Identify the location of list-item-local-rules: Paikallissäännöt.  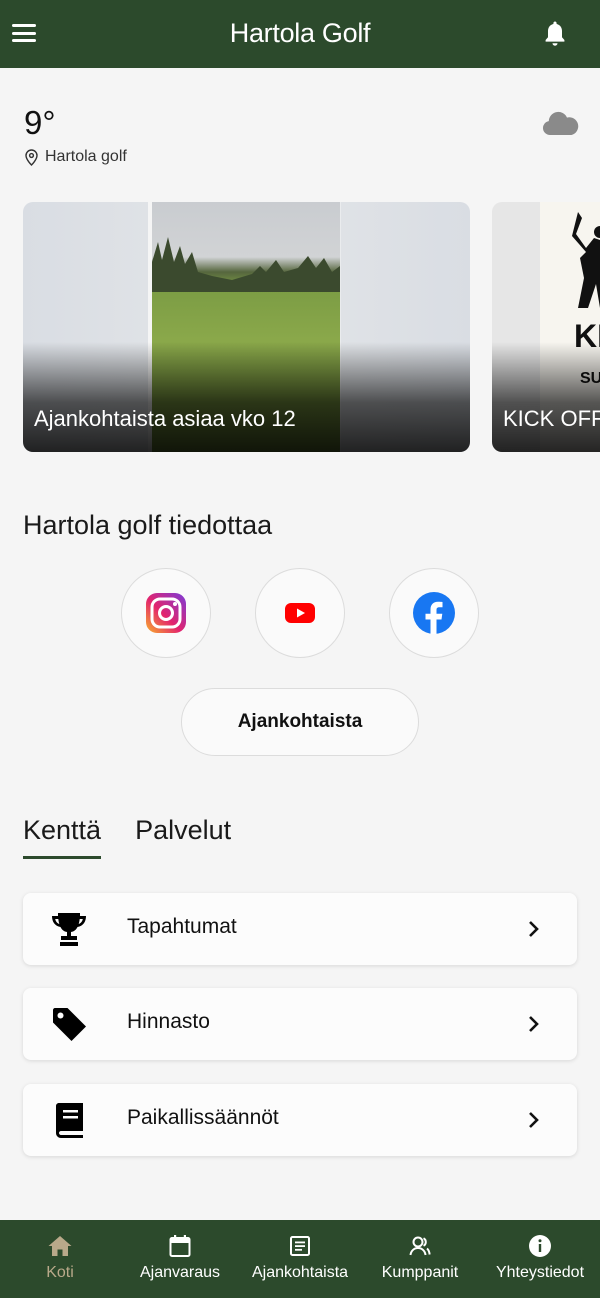
(300, 1120).